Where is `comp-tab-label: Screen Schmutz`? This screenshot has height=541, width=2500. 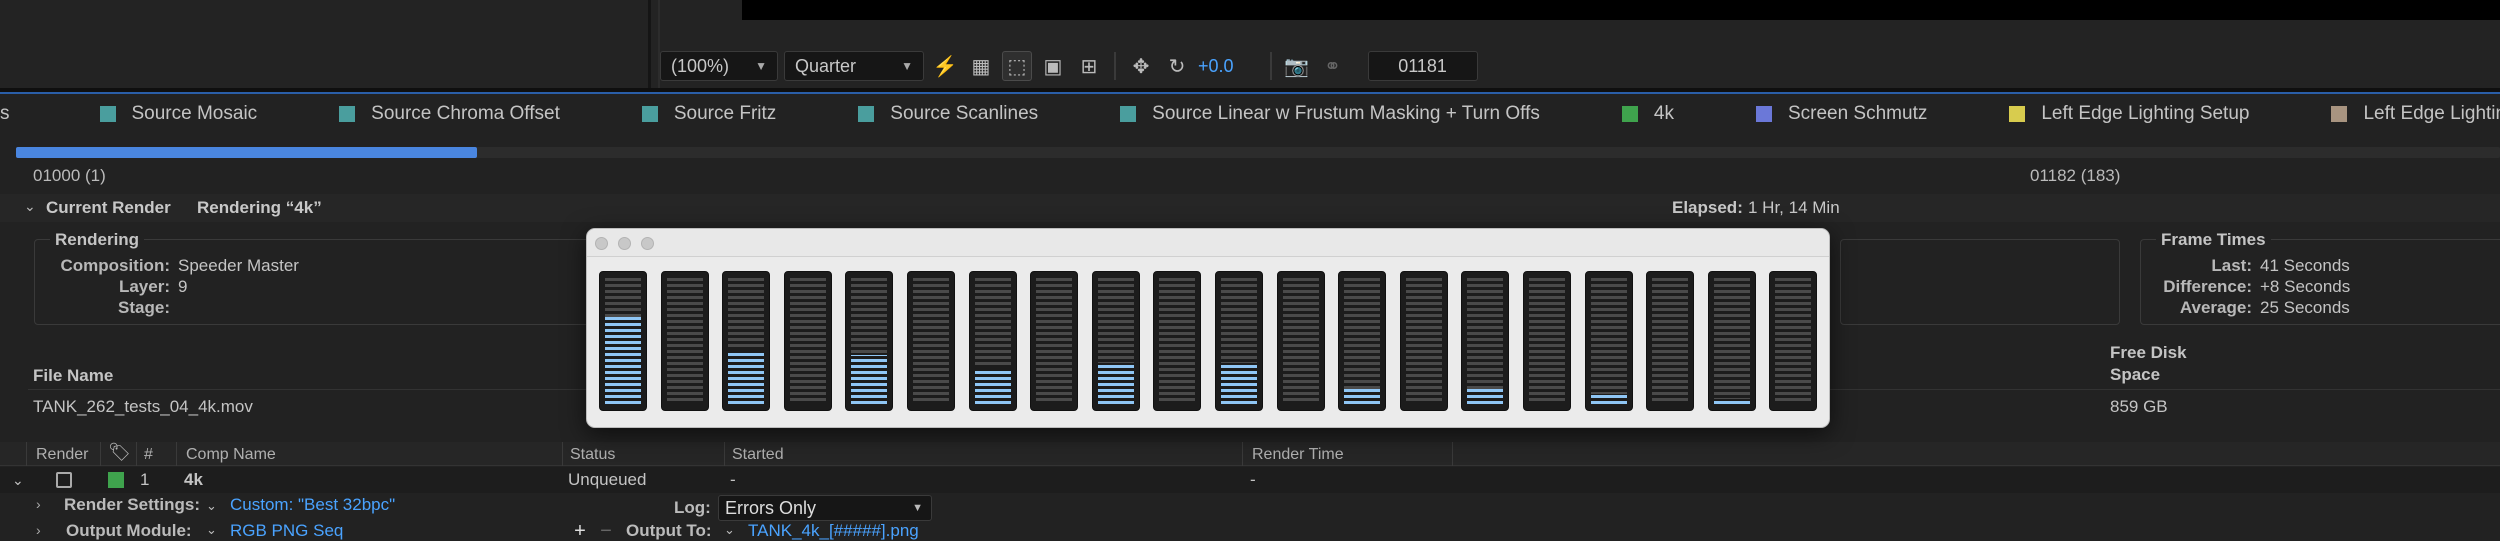
comp-tab-label: Screen Schmutz is located at coordinates (1857, 113).